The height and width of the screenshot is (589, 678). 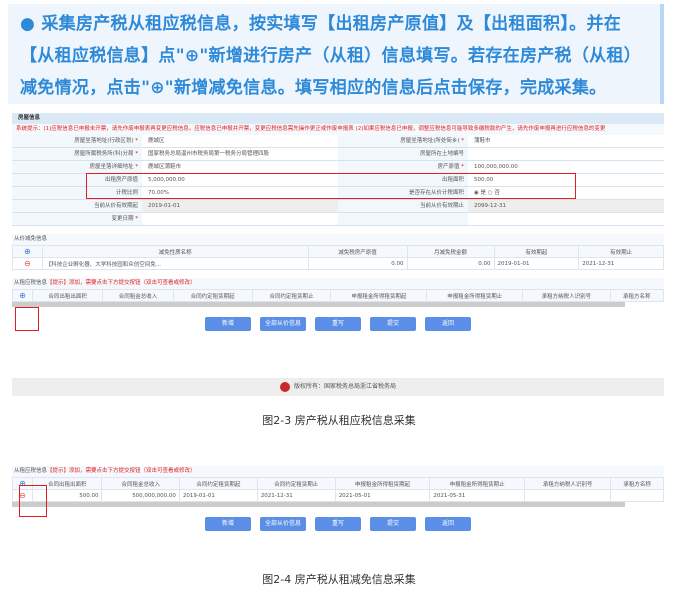 I want to click on cell: 2021-12-31, so click(x=296, y=495).